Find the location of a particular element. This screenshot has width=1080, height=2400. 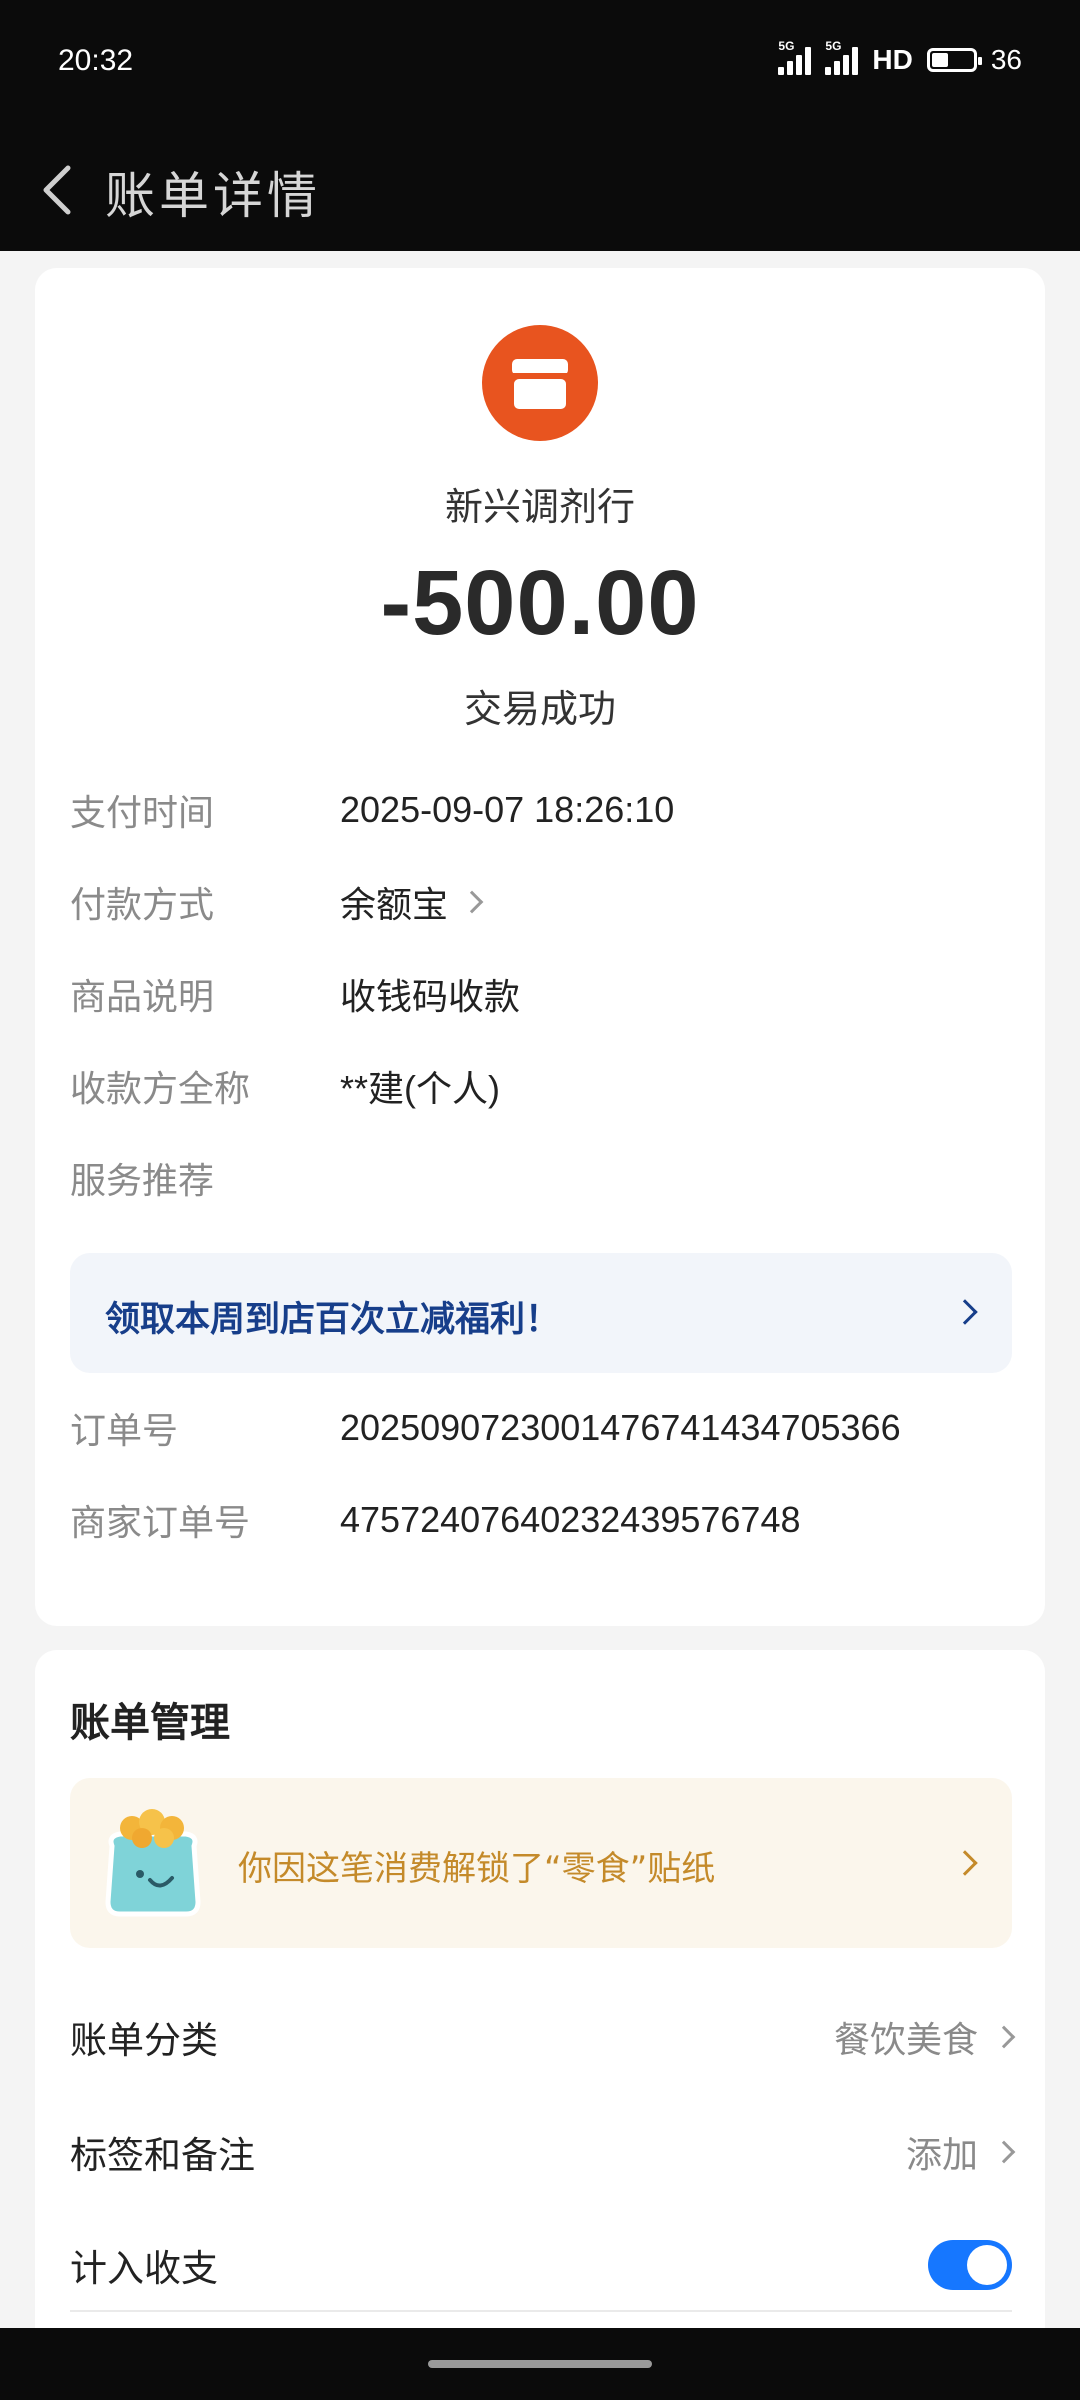

payee-label: 收款方全称 is located at coordinates (160, 1089).